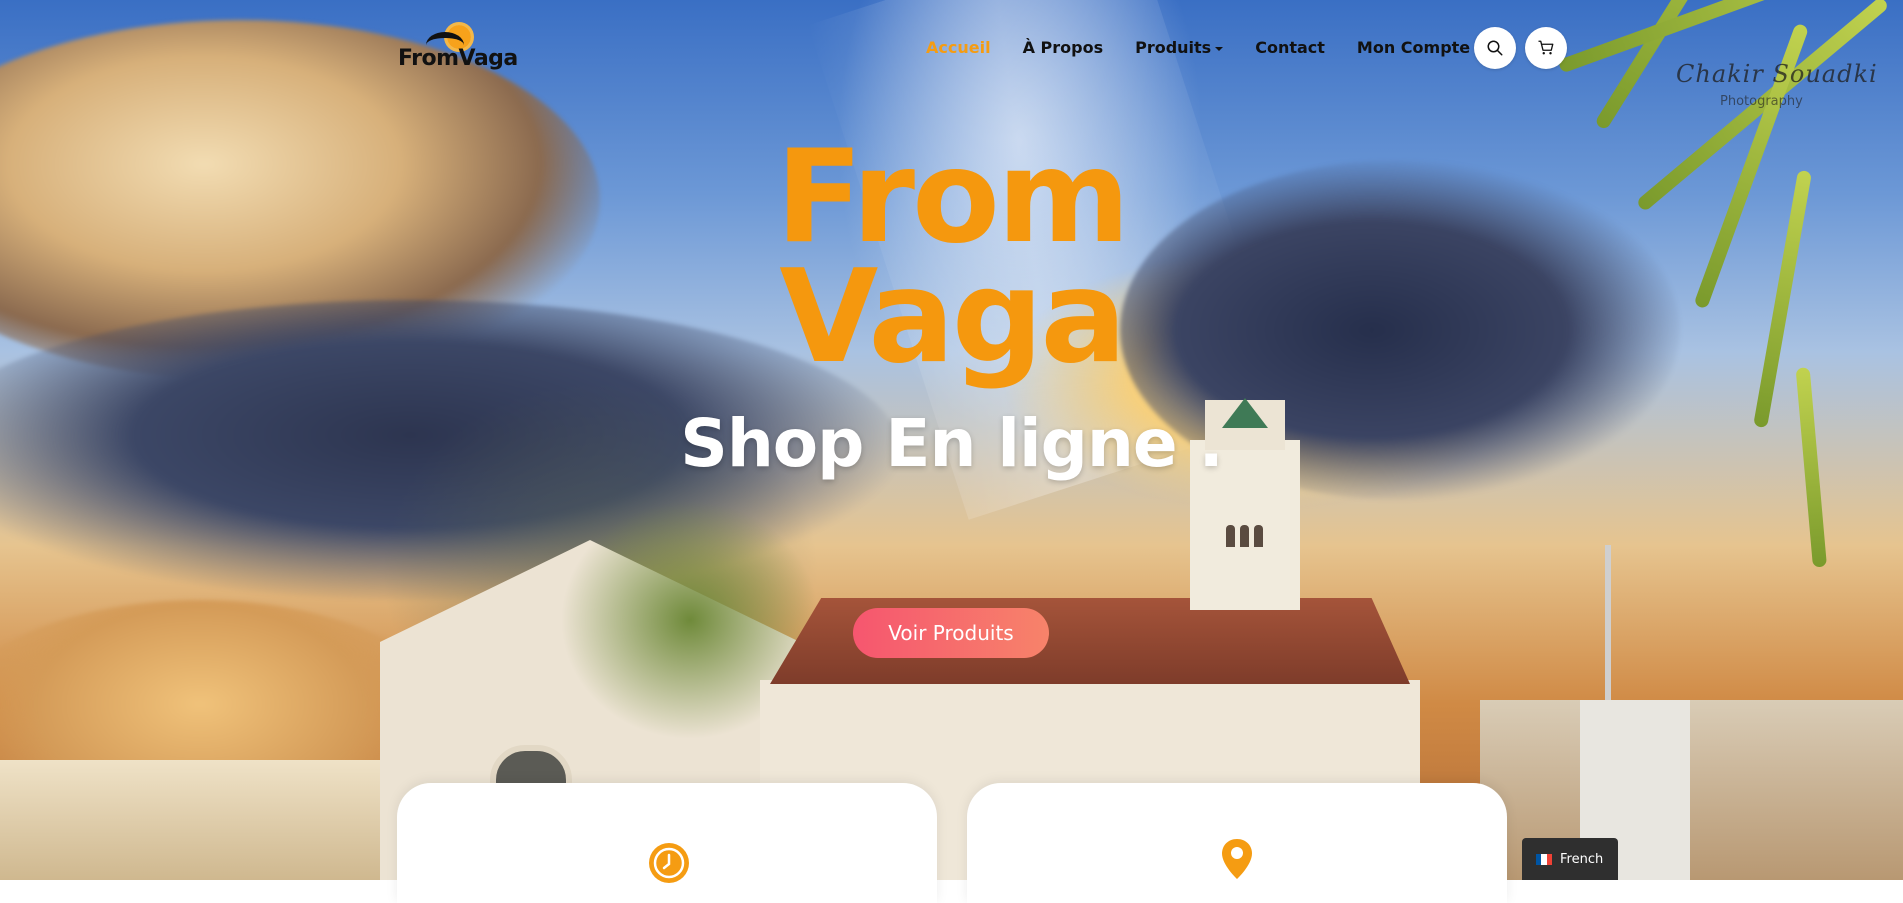  I want to click on antenna, so click(1608, 630).